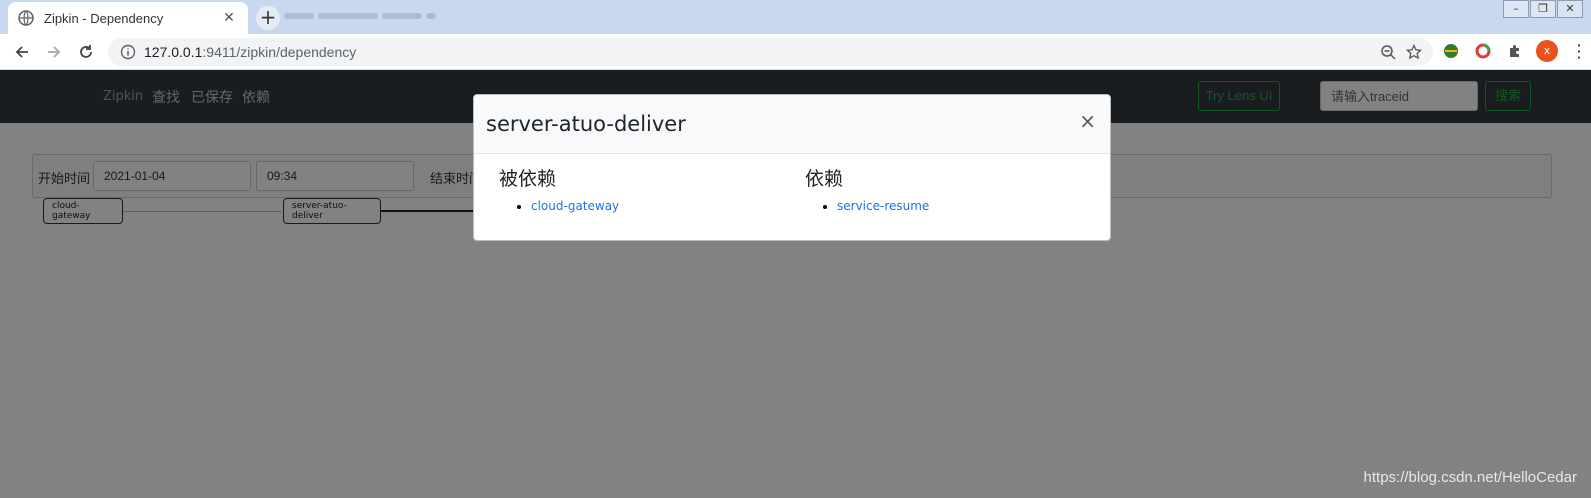  I want to click on dependencies-heading: 依赖, so click(824, 179).